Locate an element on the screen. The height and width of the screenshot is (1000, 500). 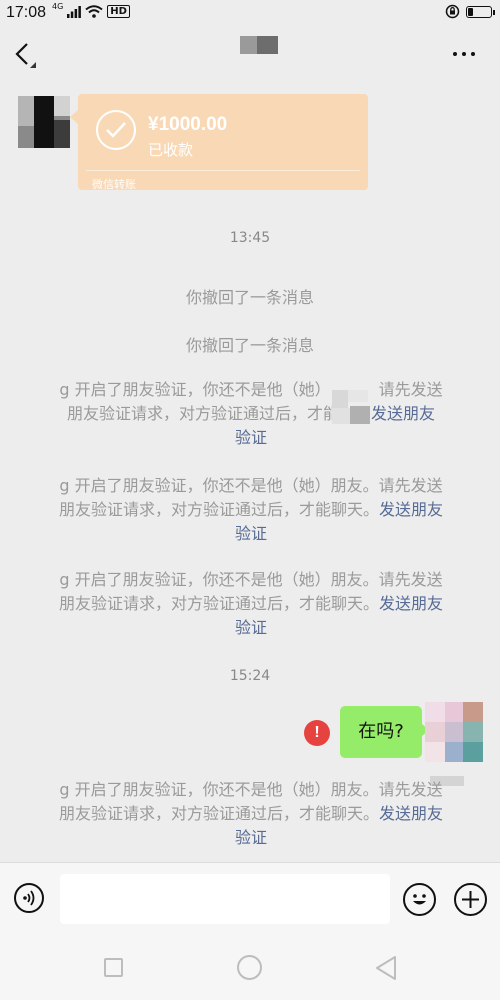
blurred-patch is located at coordinates (351, 407).